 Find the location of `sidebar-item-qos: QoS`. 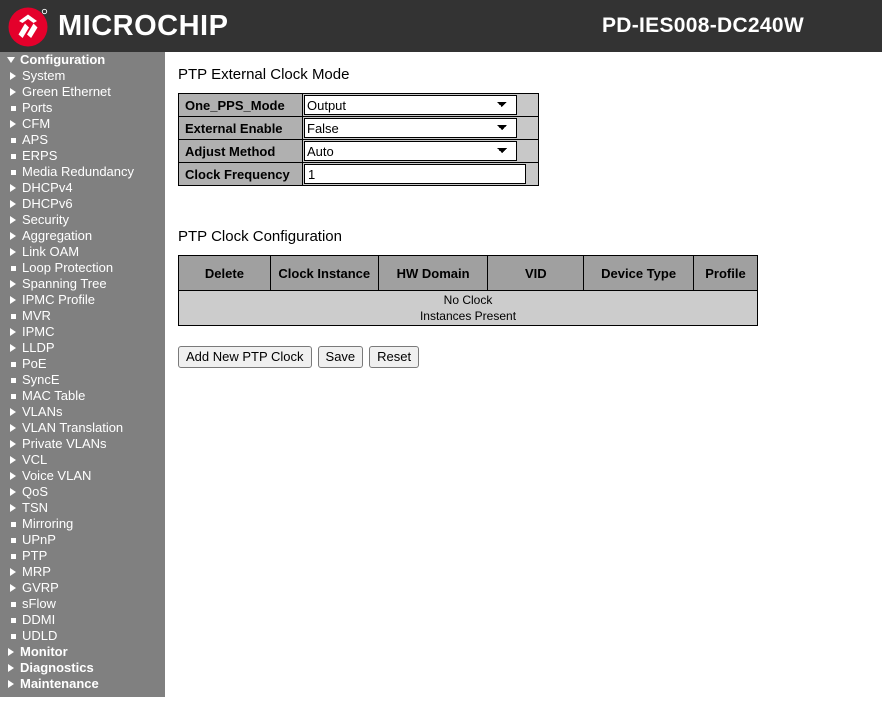

sidebar-item-qos: QoS is located at coordinates (82, 492).